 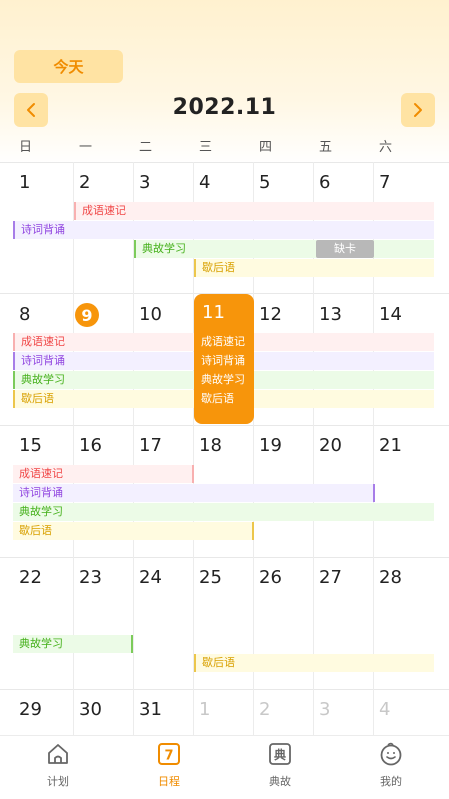 I want to click on today-button: 今天, so click(x=68, y=66).